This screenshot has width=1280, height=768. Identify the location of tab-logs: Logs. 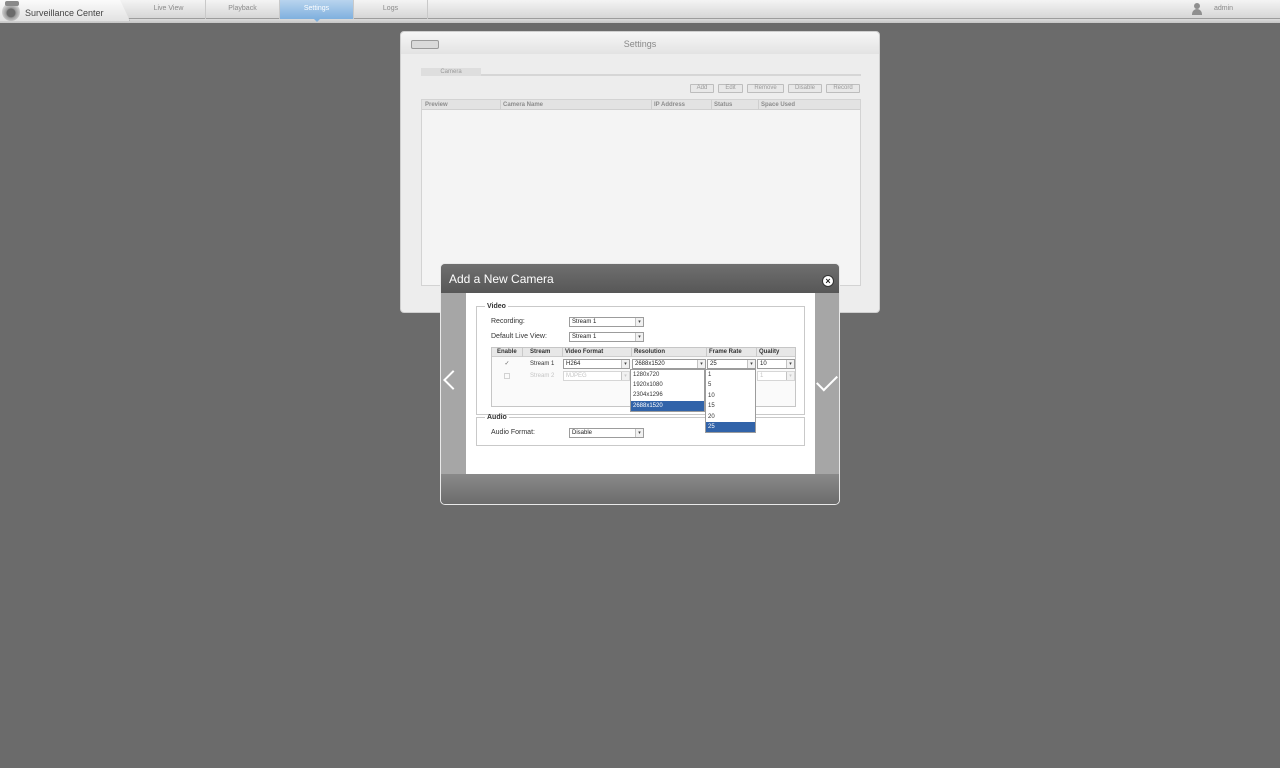
(391, 9).